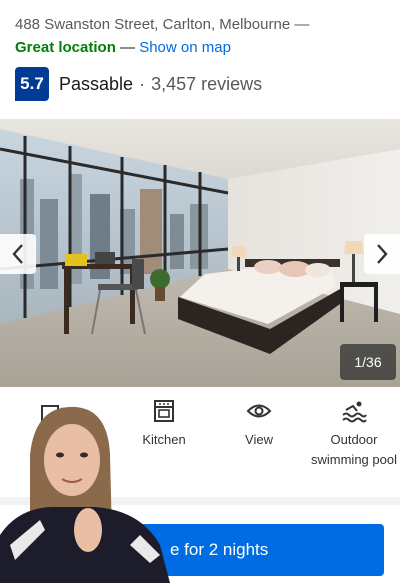  I want to click on amenity-label: Outdoor swimming pool, so click(354, 449).